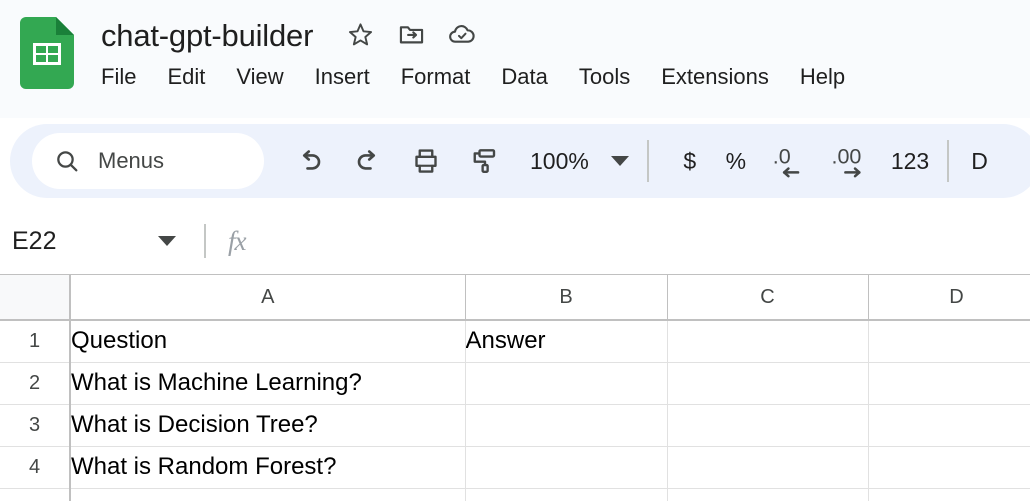 This screenshot has width=1030, height=501. I want to click on cell-b2, so click(566, 383).